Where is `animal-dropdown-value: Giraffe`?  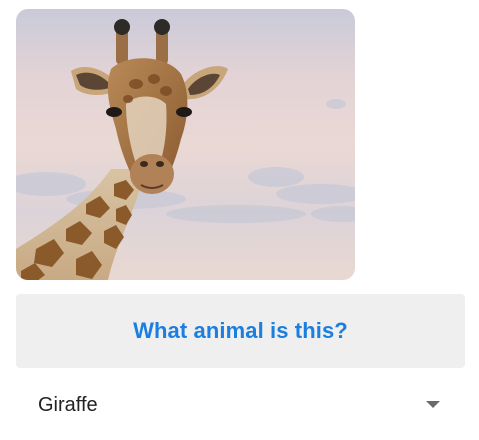
animal-dropdown-value: Giraffe is located at coordinates (68, 405).